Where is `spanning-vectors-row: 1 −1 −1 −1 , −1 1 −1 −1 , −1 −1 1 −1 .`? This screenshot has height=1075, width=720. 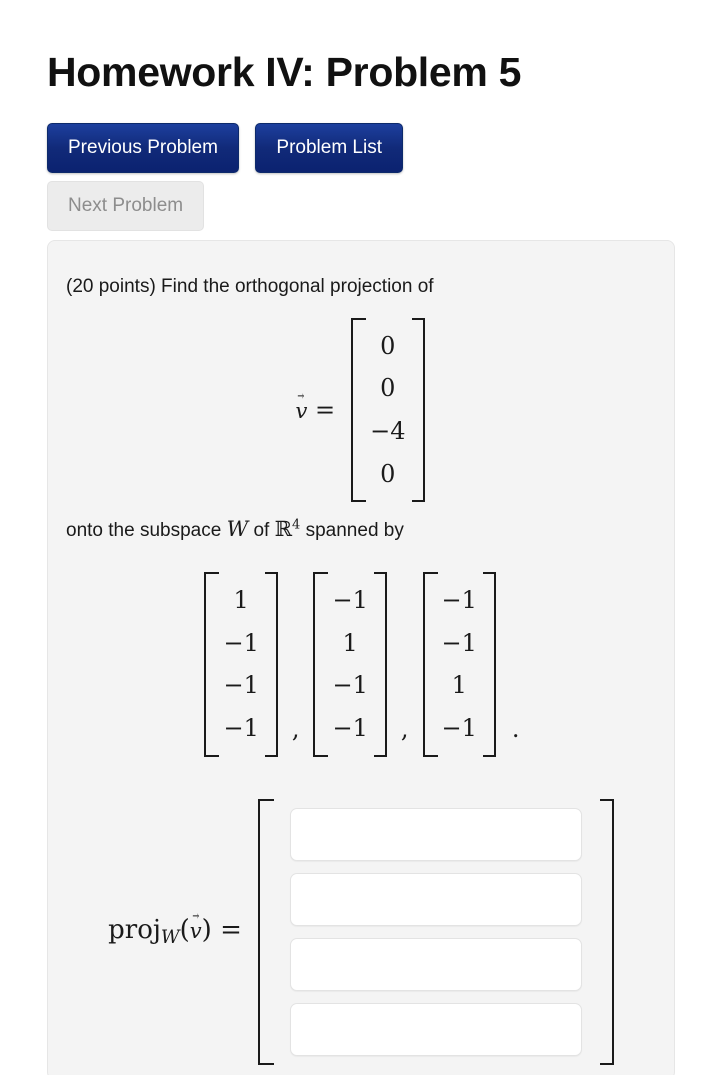
spanning-vectors-row: 1 −1 −1 −1 , −1 1 −1 −1 , −1 −1 1 −1 . is located at coordinates (361, 664).